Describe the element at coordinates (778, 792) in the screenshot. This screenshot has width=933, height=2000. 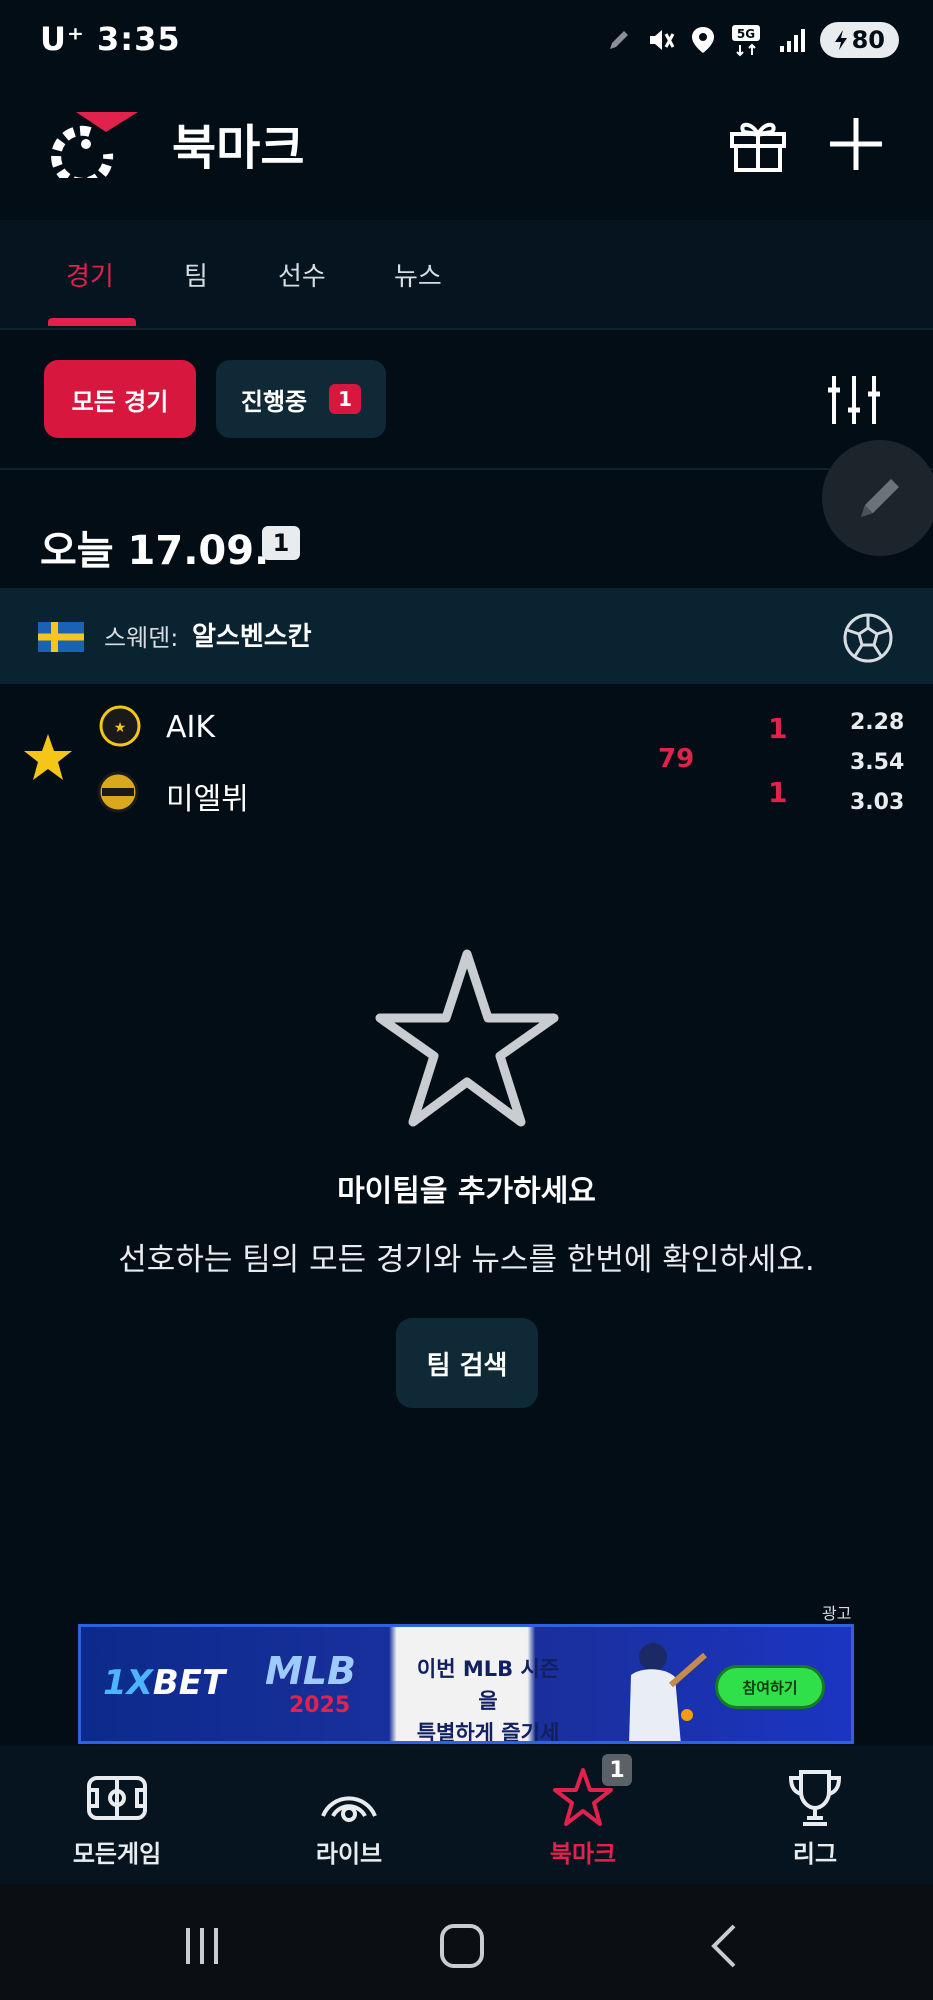
I see `away-score: 1` at that location.